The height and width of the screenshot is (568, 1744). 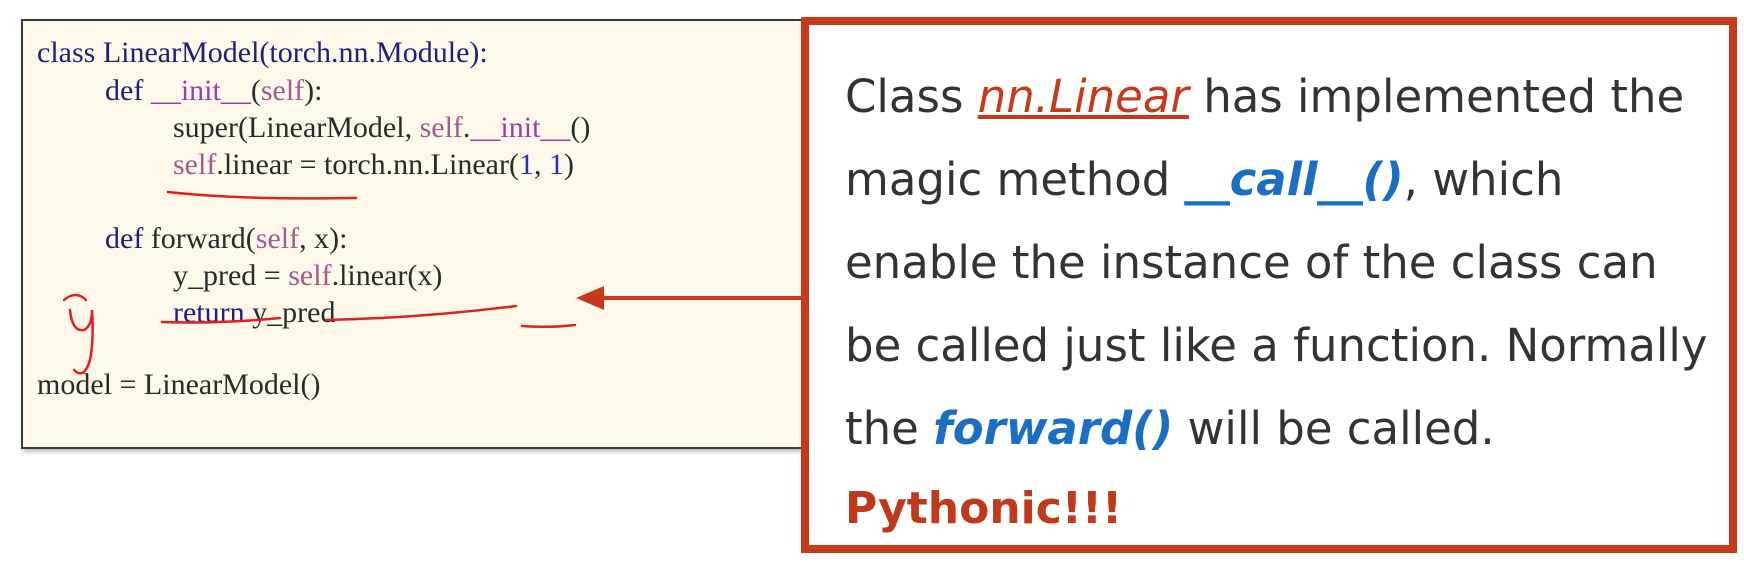 What do you see at coordinates (262, 195) in the screenshot?
I see `underline-self-linear` at bounding box center [262, 195].